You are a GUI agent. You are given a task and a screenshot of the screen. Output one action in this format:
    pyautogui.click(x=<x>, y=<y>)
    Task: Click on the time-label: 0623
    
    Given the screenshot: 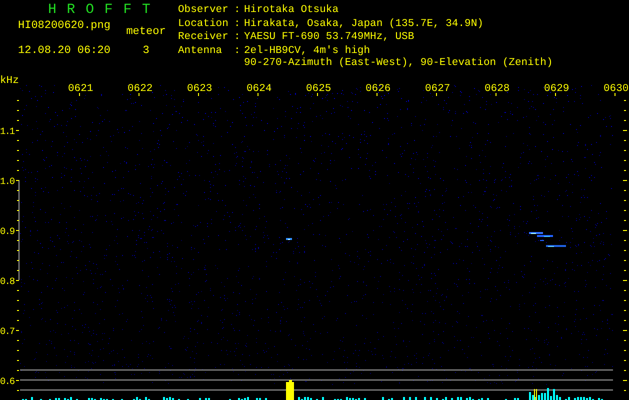 What is the action you would take?
    pyautogui.click(x=199, y=89)
    